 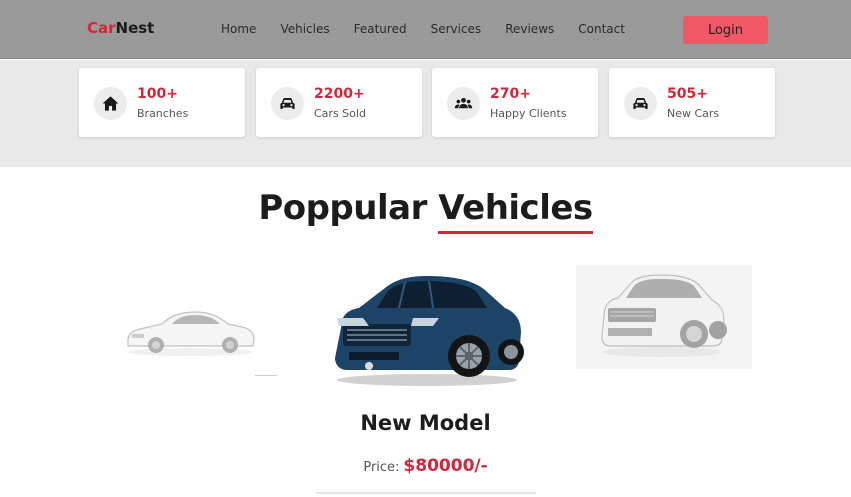 What do you see at coordinates (380, 29) in the screenshot?
I see `nav-link-featured: Featured` at bounding box center [380, 29].